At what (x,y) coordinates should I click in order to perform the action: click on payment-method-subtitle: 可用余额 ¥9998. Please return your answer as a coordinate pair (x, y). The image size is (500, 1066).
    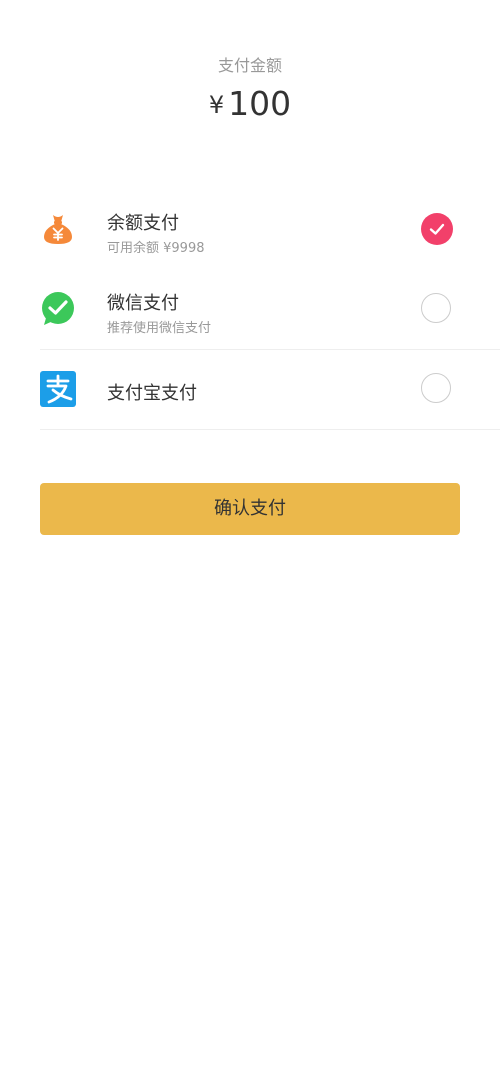
    Looking at the image, I should click on (156, 248).